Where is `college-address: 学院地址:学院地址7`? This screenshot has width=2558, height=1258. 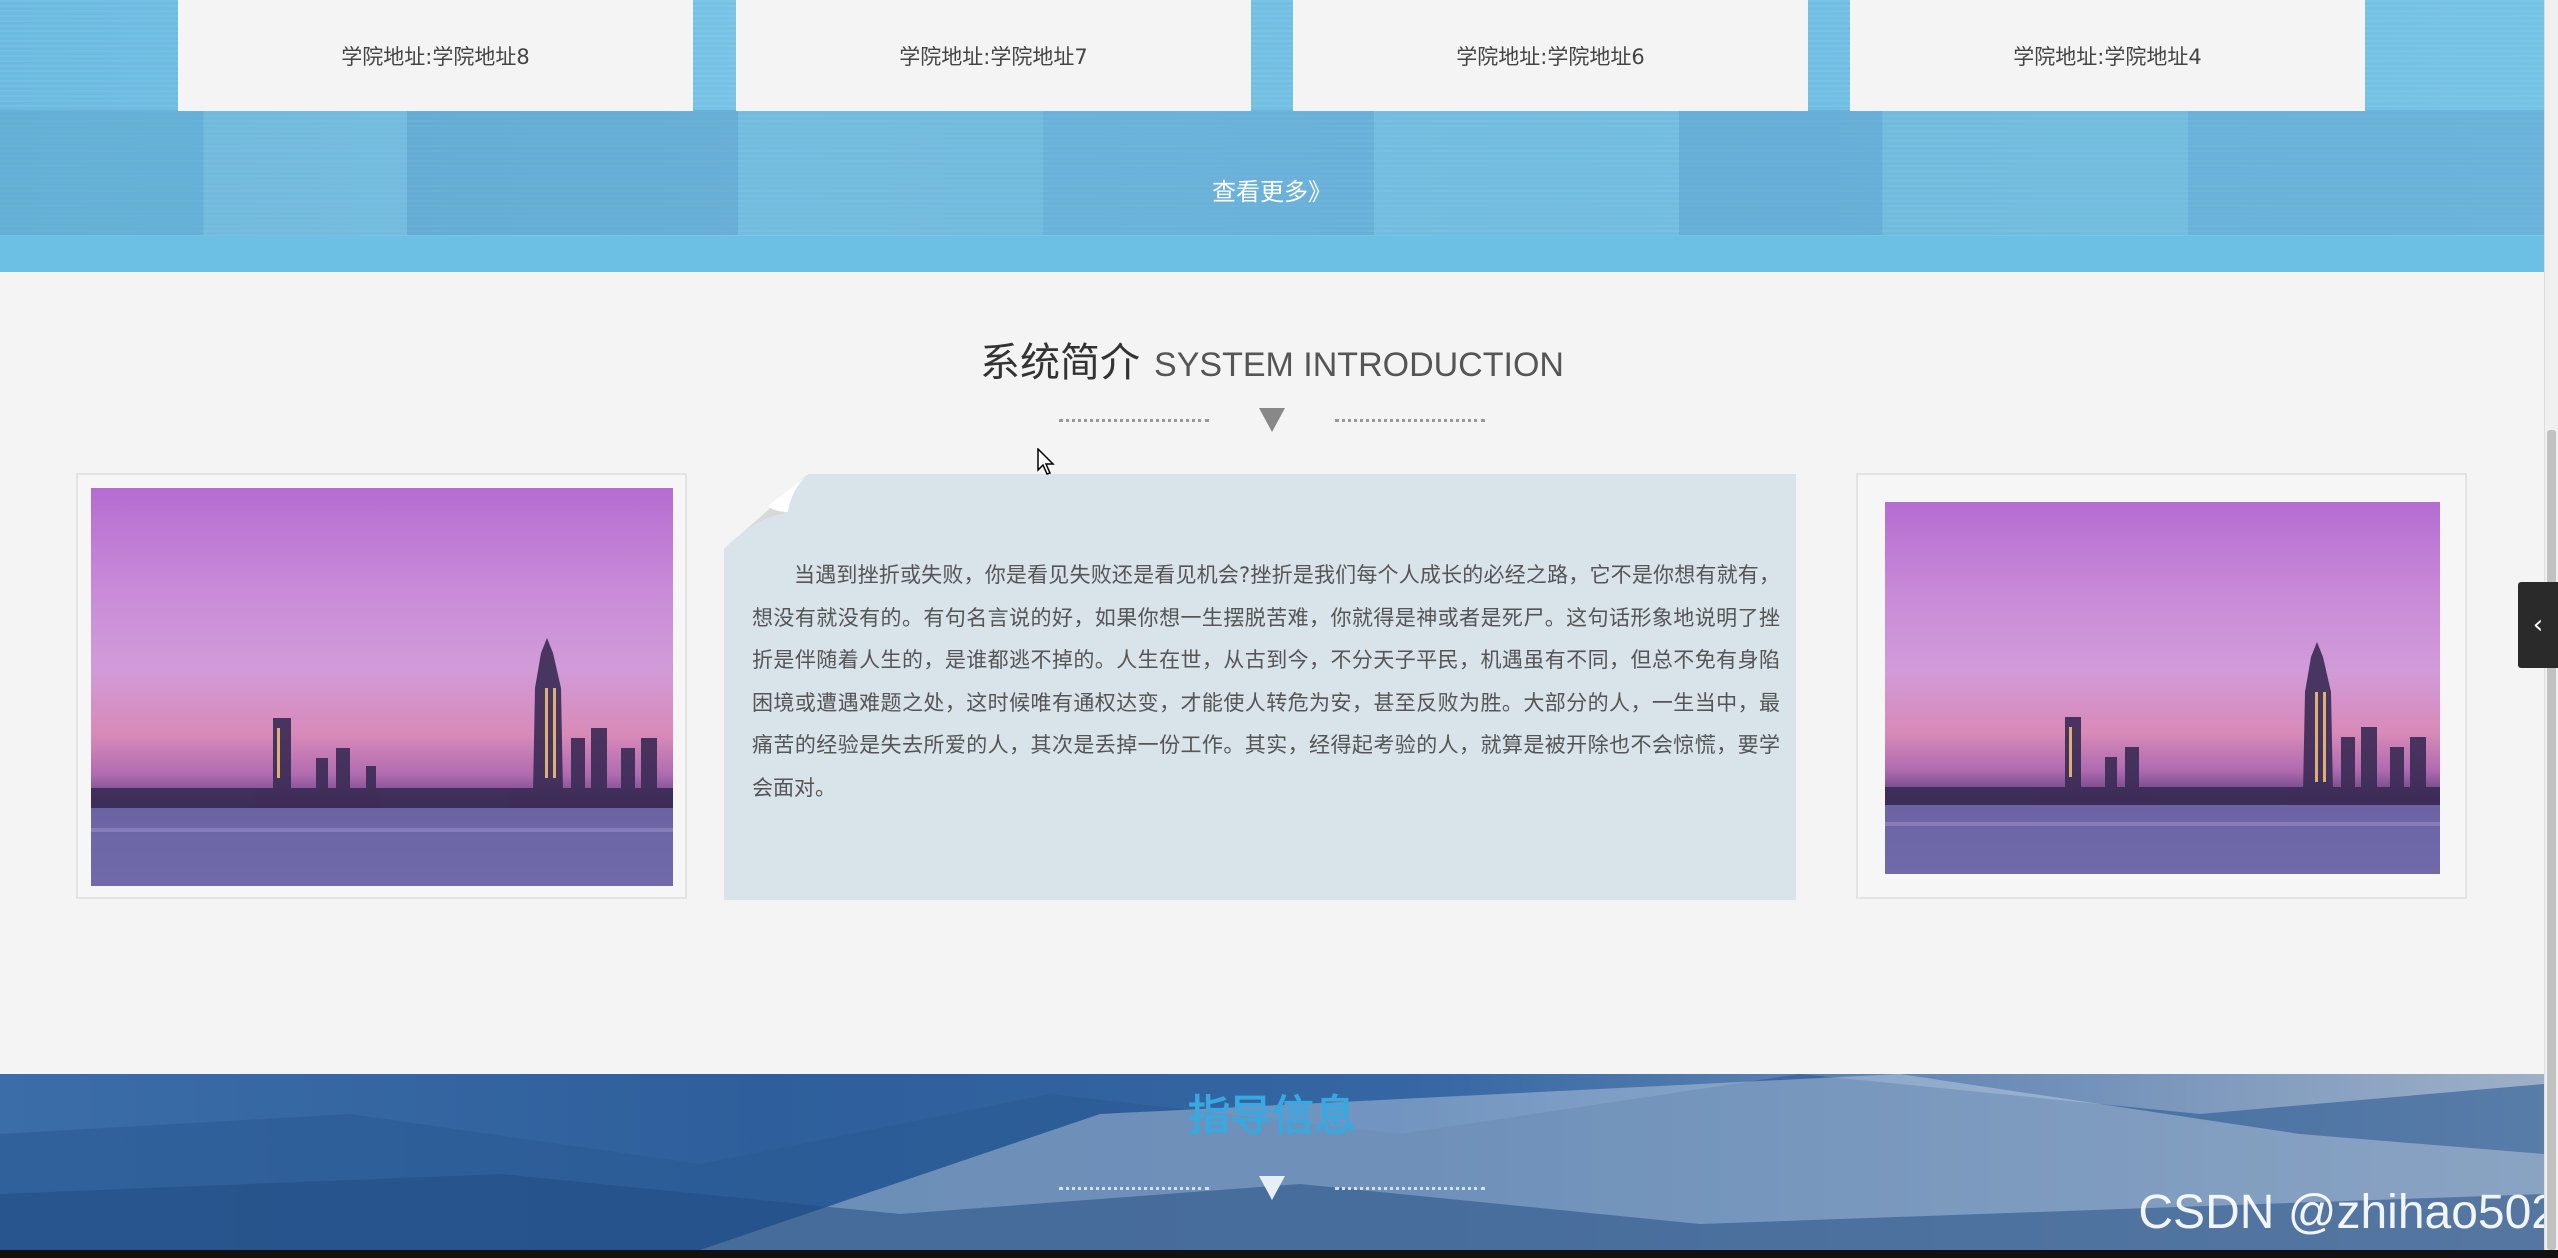 college-address: 学院地址:学院地址7 is located at coordinates (993, 56).